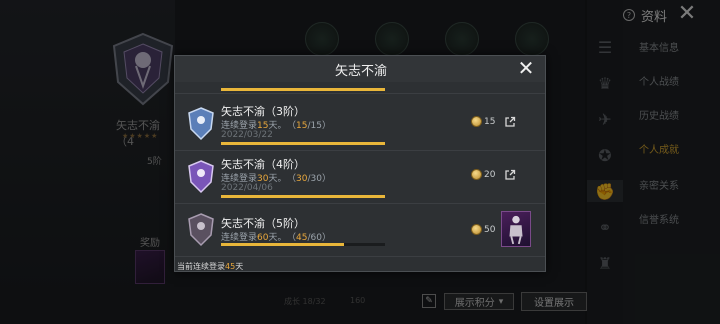 The height and width of the screenshot is (324, 720). I want to click on list-item: 矢志不渝（4阶） 连续登录30天。 （30/30） 2022/04/06 20, so click(360, 178).